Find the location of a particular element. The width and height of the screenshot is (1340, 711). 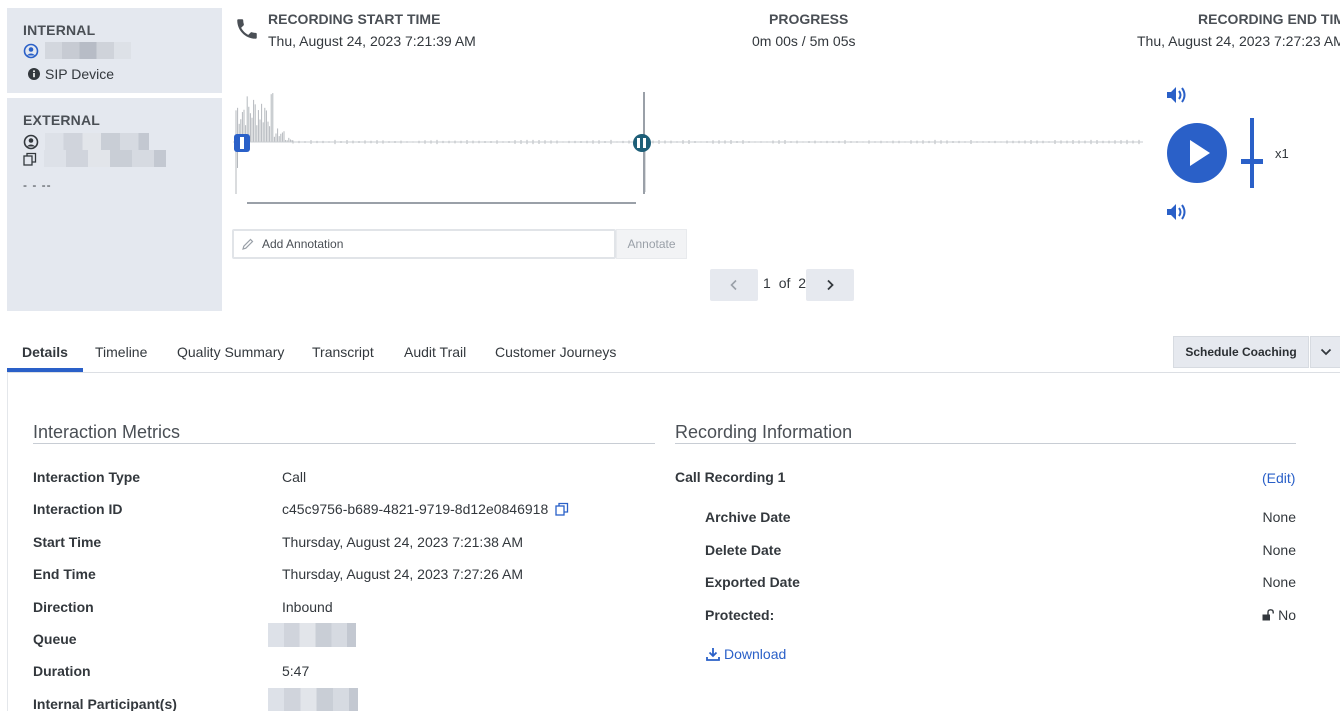

external-user-name-redacted is located at coordinates (97, 141).